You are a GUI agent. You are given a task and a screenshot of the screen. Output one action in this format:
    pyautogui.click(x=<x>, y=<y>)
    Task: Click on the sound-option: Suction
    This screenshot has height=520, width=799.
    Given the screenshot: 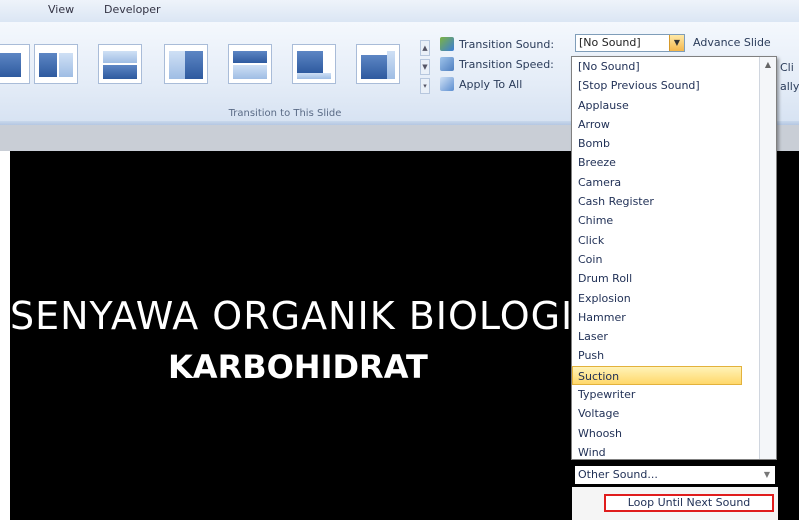 What is the action you would take?
    pyautogui.click(x=657, y=375)
    